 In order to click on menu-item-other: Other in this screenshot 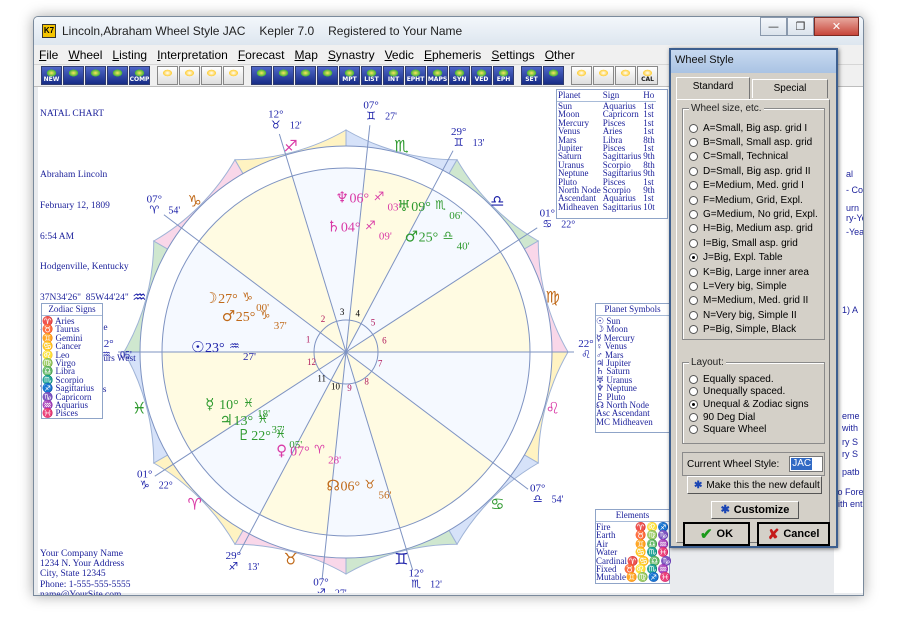, I will do `click(560, 55)`.